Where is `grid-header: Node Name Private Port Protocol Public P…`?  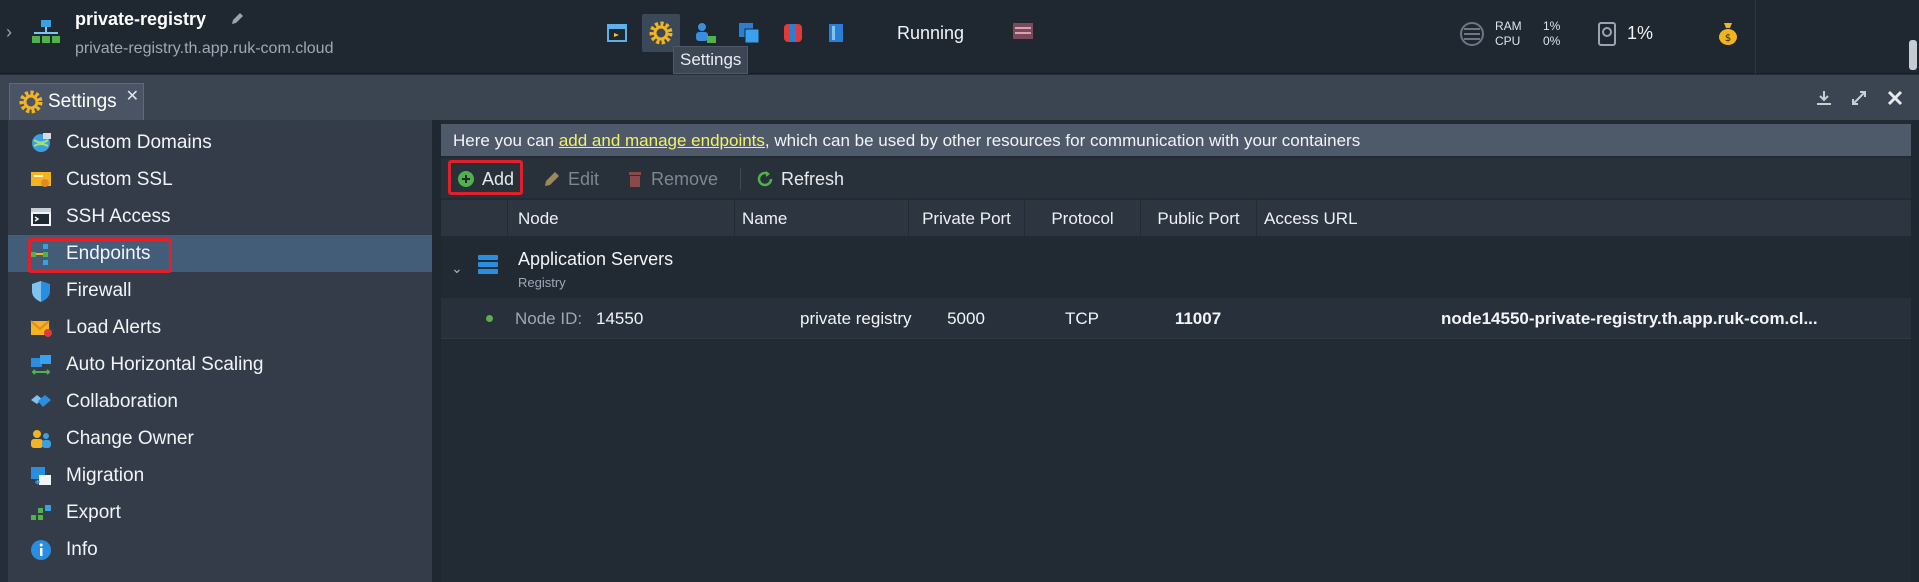 grid-header: Node Name Private Port Protocol Public P… is located at coordinates (1176, 218).